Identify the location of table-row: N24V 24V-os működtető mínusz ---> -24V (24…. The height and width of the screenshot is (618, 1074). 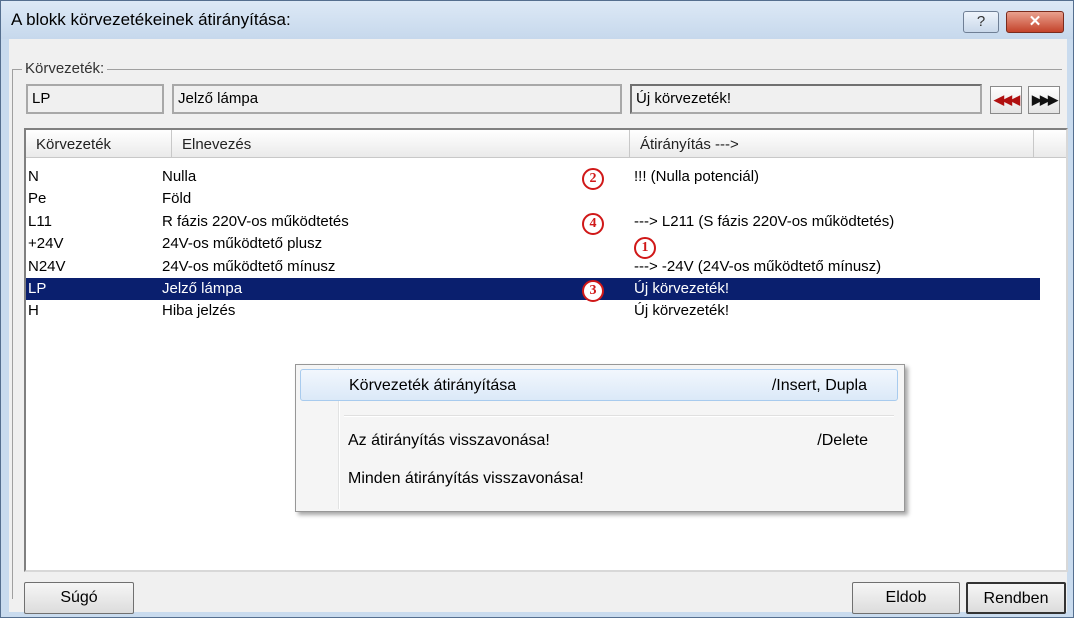
(533, 267).